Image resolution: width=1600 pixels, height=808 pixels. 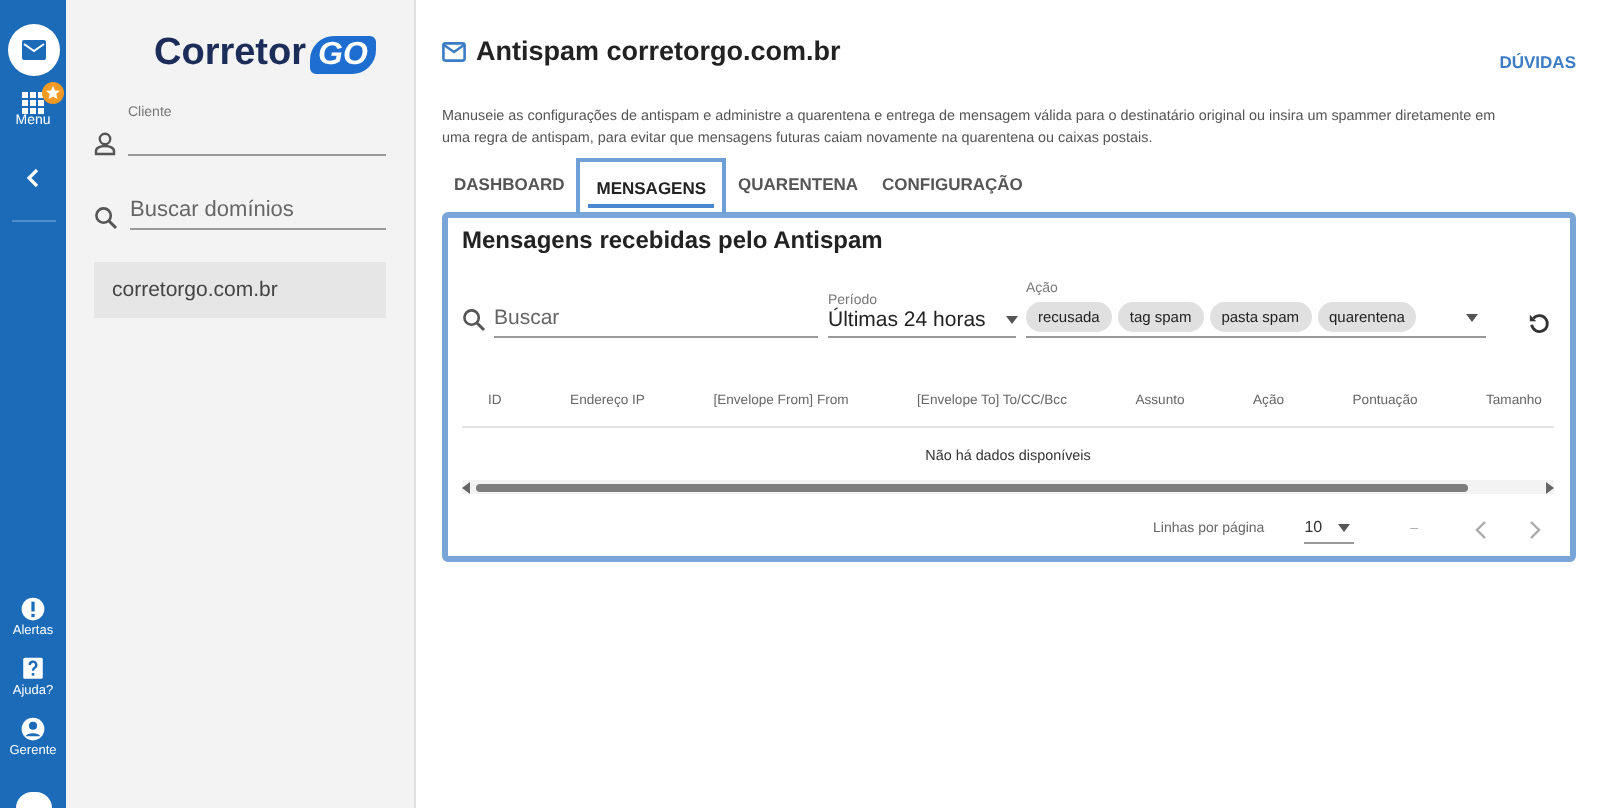 I want to click on mail-button, so click(x=33, y=50).